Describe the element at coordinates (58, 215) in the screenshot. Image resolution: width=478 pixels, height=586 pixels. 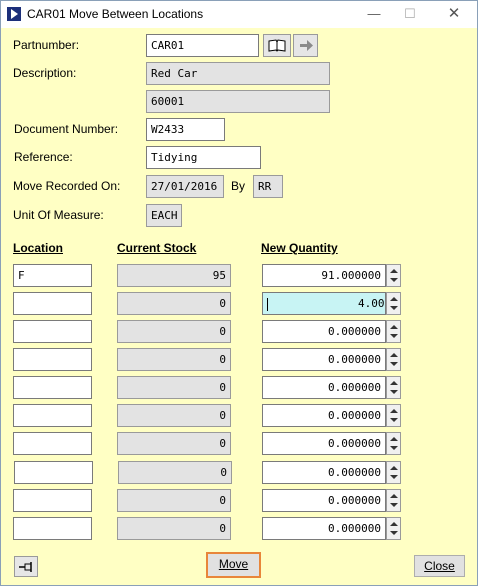
I see `uom-label: Unit Of Measure:` at that location.